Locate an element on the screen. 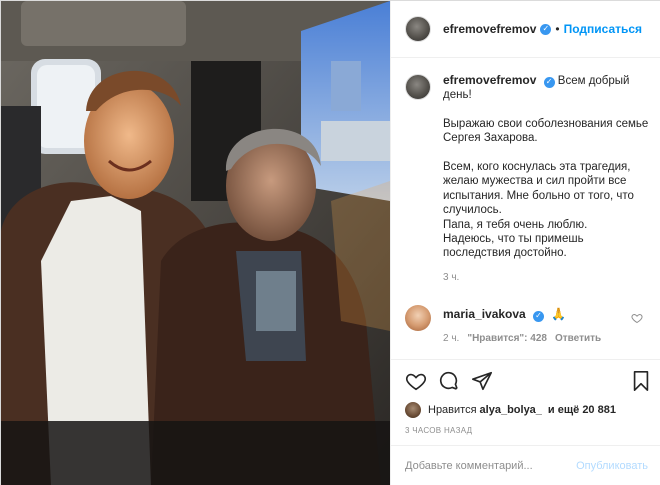 This screenshot has height=485, width=660. commenter-avatar is located at coordinates (418, 318).